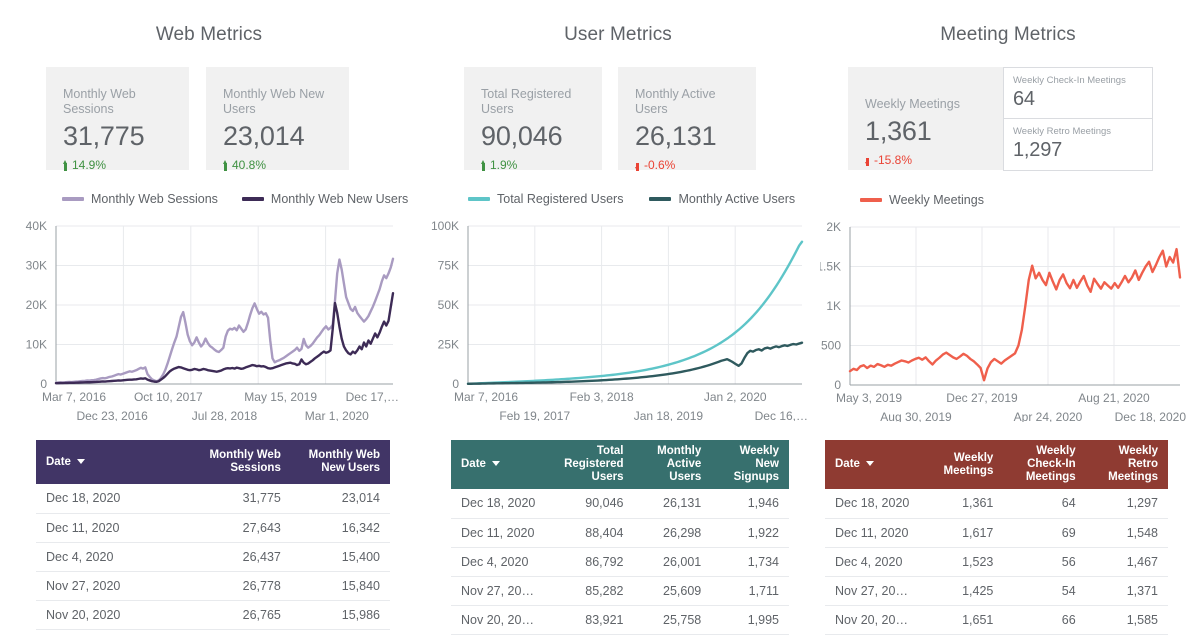  Describe the element at coordinates (830, 267) in the screenshot. I see `y-axis-tick-label: 1.5K` at that location.